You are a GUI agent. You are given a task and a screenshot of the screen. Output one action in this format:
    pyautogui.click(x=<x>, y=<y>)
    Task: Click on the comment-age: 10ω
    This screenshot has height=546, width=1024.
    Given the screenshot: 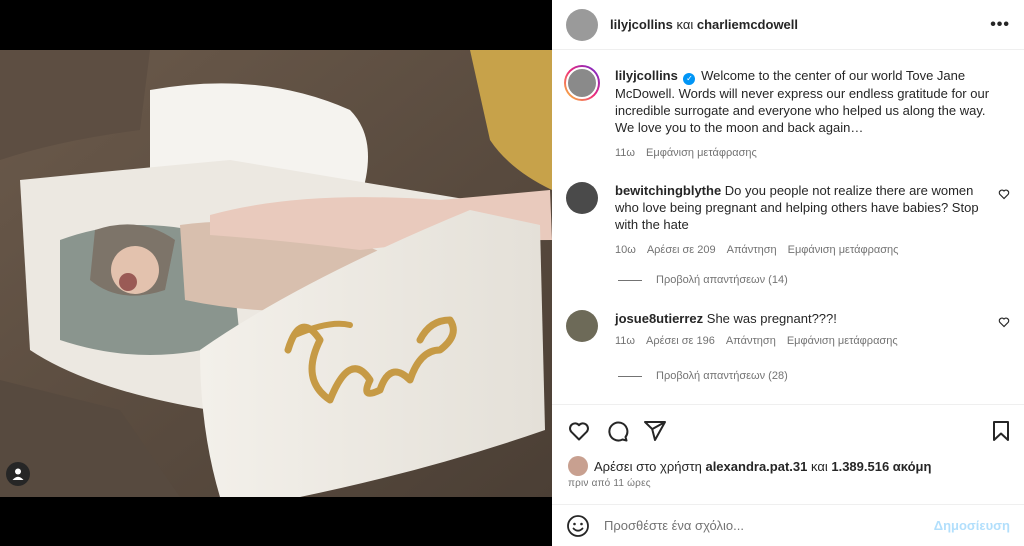 What is the action you would take?
    pyautogui.click(x=625, y=250)
    